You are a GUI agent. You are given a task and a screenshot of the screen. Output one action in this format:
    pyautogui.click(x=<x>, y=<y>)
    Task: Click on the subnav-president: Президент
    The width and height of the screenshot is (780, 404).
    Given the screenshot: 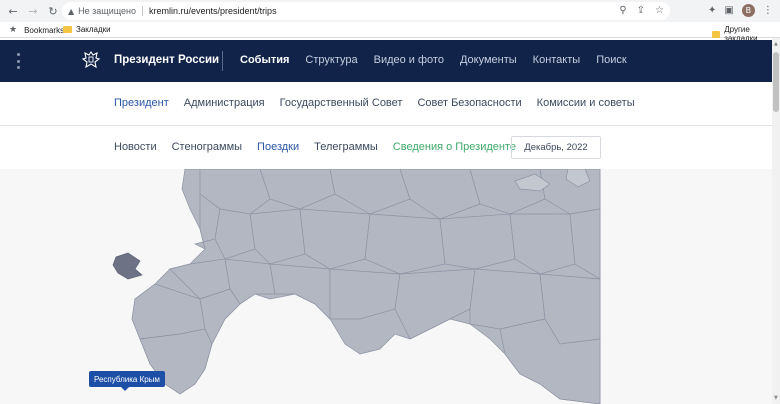 What is the action you would take?
    pyautogui.click(x=141, y=103)
    